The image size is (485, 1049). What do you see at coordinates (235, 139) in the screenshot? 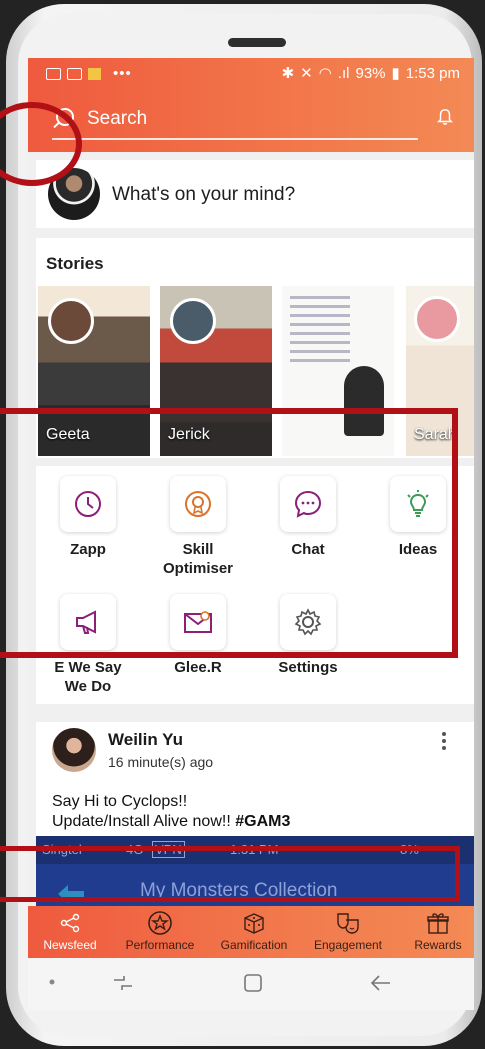
I see `search-underline` at bounding box center [235, 139].